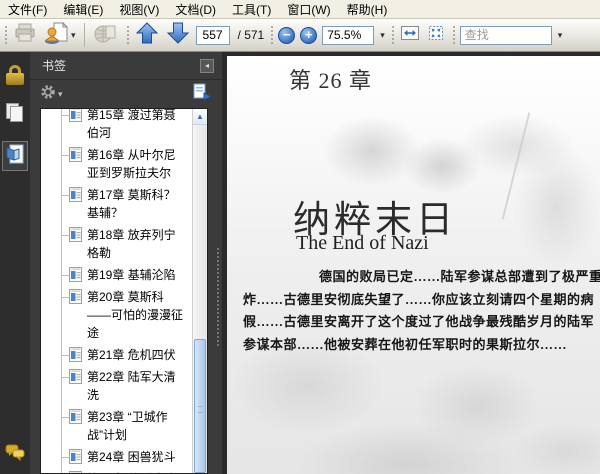 The image size is (600, 474). I want to click on panel-title: 书签, so click(54, 66).